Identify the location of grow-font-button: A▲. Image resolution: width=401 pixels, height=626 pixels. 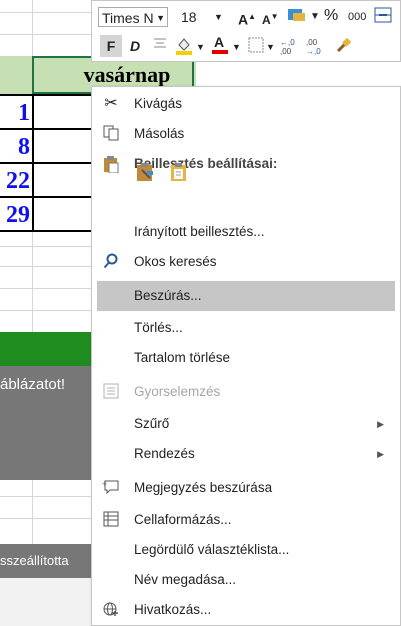
(247, 18).